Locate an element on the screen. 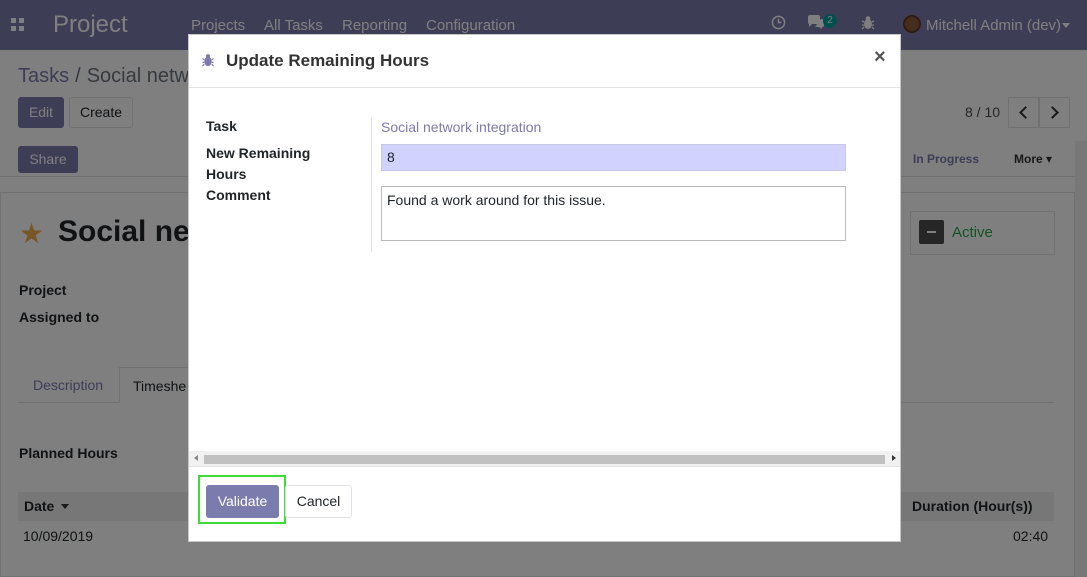  dialog-header: Update Remaining Hours × is located at coordinates (544, 61).